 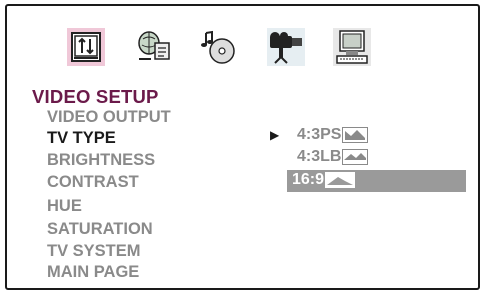 I want to click on option-label: 4:3LB, so click(x=319, y=156).